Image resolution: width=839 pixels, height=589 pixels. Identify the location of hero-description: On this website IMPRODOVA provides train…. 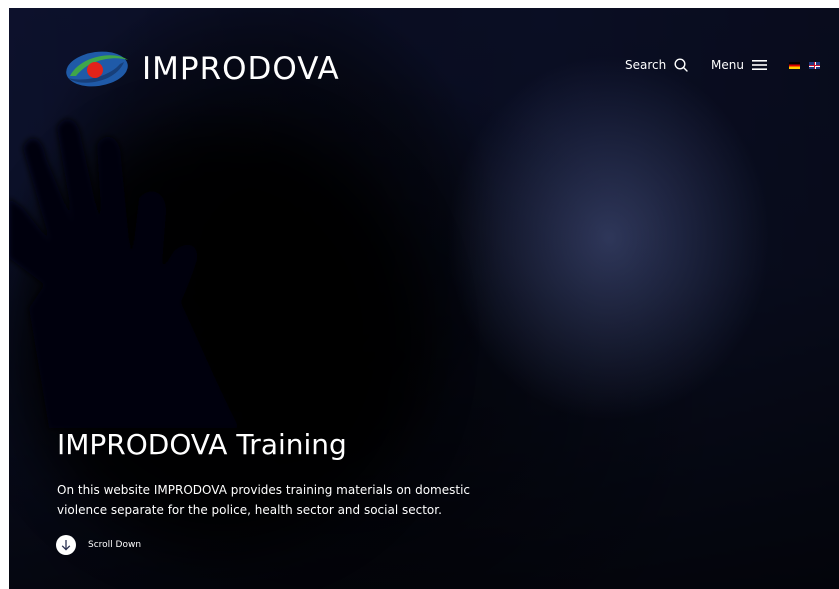
(263, 500).